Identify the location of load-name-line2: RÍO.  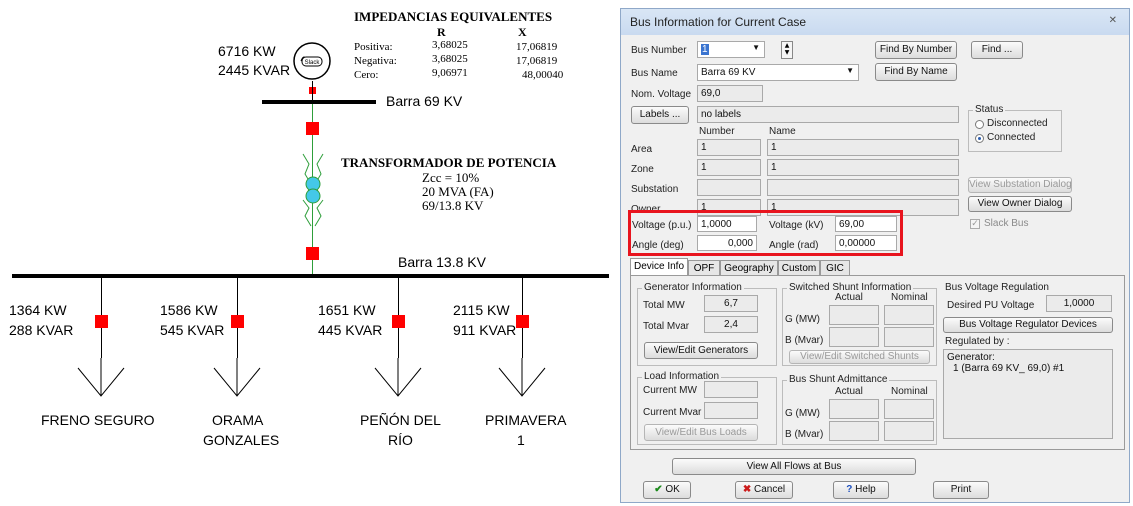
(400, 440).